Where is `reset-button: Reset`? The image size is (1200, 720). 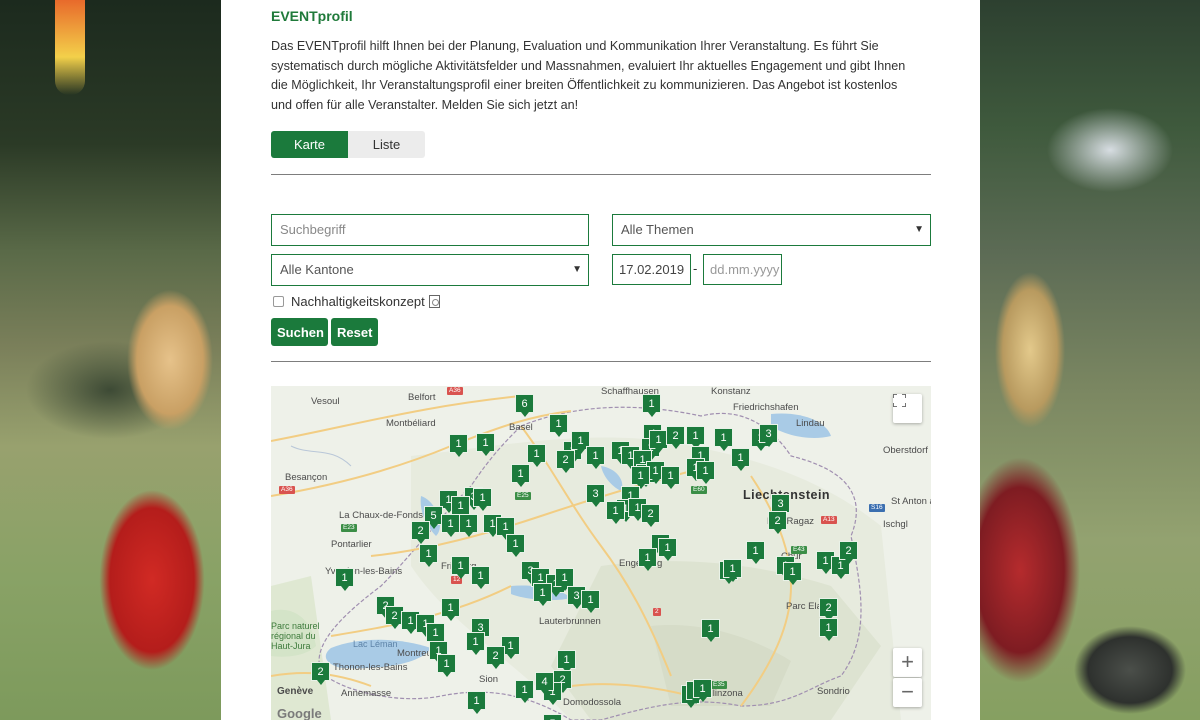
reset-button: Reset is located at coordinates (354, 332).